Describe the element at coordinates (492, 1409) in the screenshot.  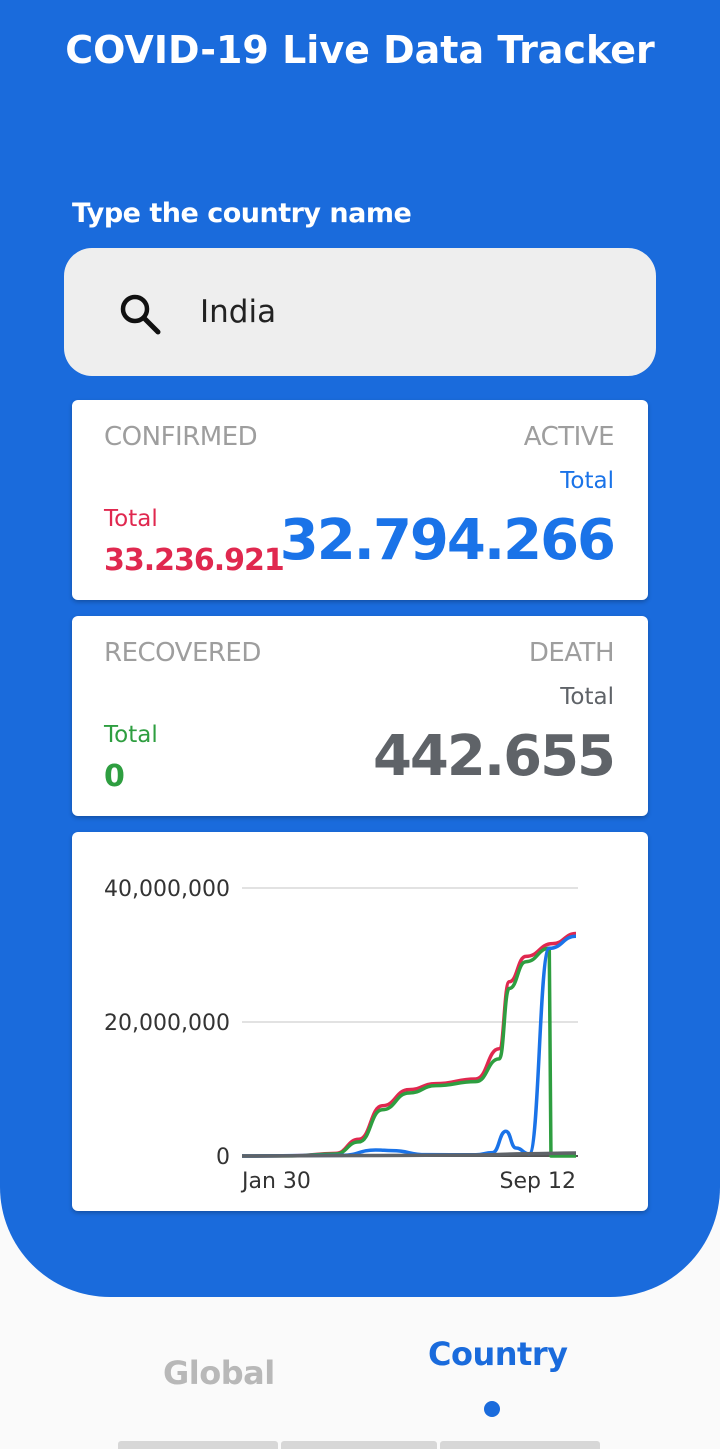
I see `active-tab-indicator` at that location.